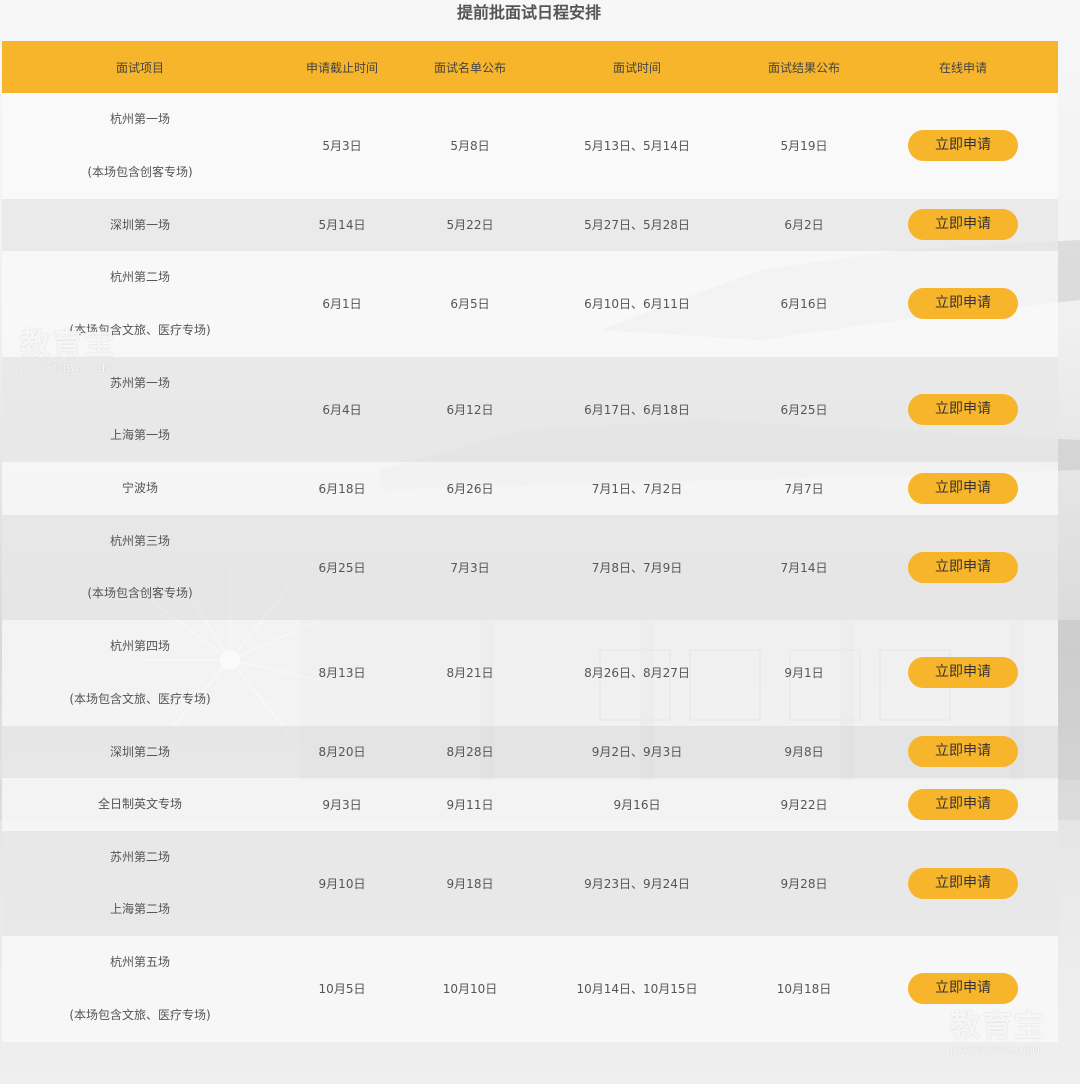 This screenshot has width=1080, height=1084. Describe the element at coordinates (637, 883) in the screenshot. I see `cell-interview-time: 9月23日、9月24日` at that location.